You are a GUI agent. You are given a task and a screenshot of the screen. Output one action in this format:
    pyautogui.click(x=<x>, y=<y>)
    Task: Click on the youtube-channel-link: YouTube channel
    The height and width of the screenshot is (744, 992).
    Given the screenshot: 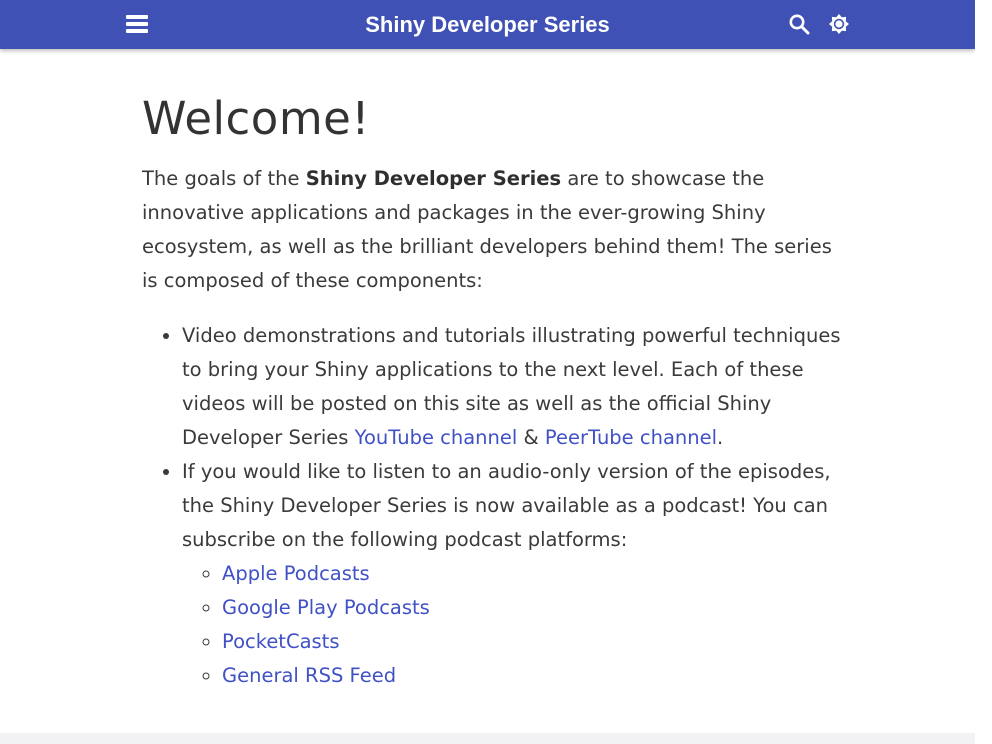 What is the action you would take?
    pyautogui.click(x=436, y=437)
    